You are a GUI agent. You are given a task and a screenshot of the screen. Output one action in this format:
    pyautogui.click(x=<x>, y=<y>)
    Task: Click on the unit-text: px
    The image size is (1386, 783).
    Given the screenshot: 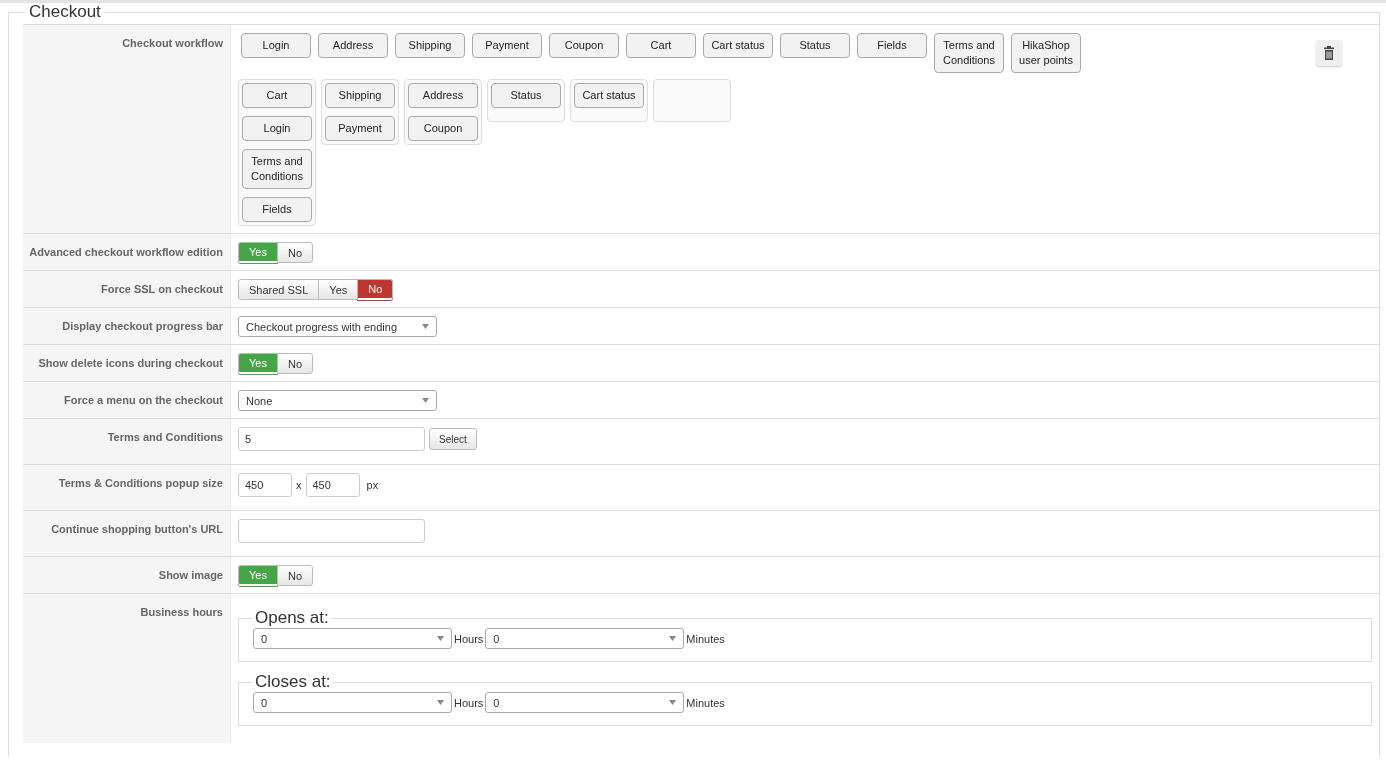 What is the action you would take?
    pyautogui.click(x=372, y=485)
    